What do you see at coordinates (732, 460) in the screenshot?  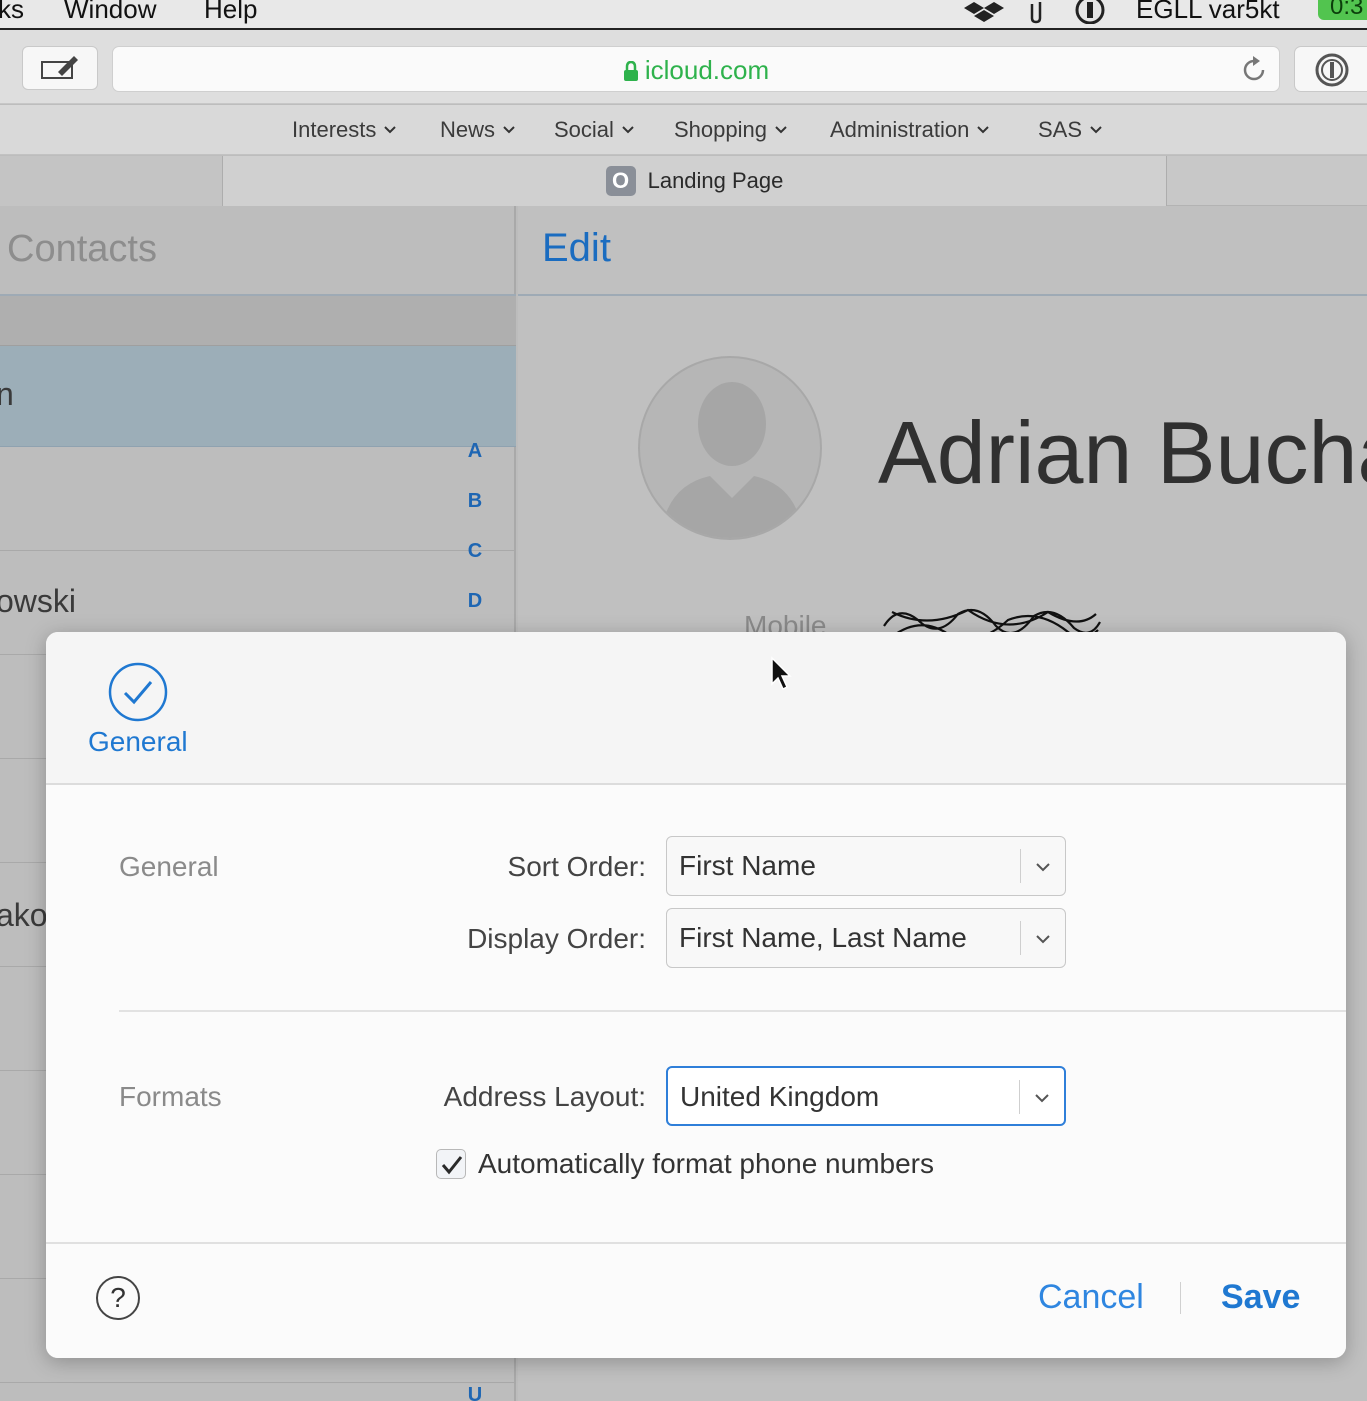 I see `person-silhouette-icon` at bounding box center [732, 460].